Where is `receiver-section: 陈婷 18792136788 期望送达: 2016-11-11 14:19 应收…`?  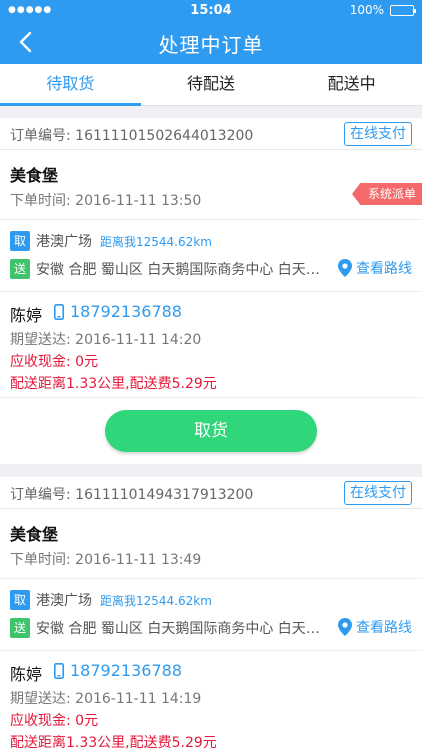 receiver-section: 陈婷 18792136788 期望送达: 2016-11-11 14:19 应收… is located at coordinates (211, 700).